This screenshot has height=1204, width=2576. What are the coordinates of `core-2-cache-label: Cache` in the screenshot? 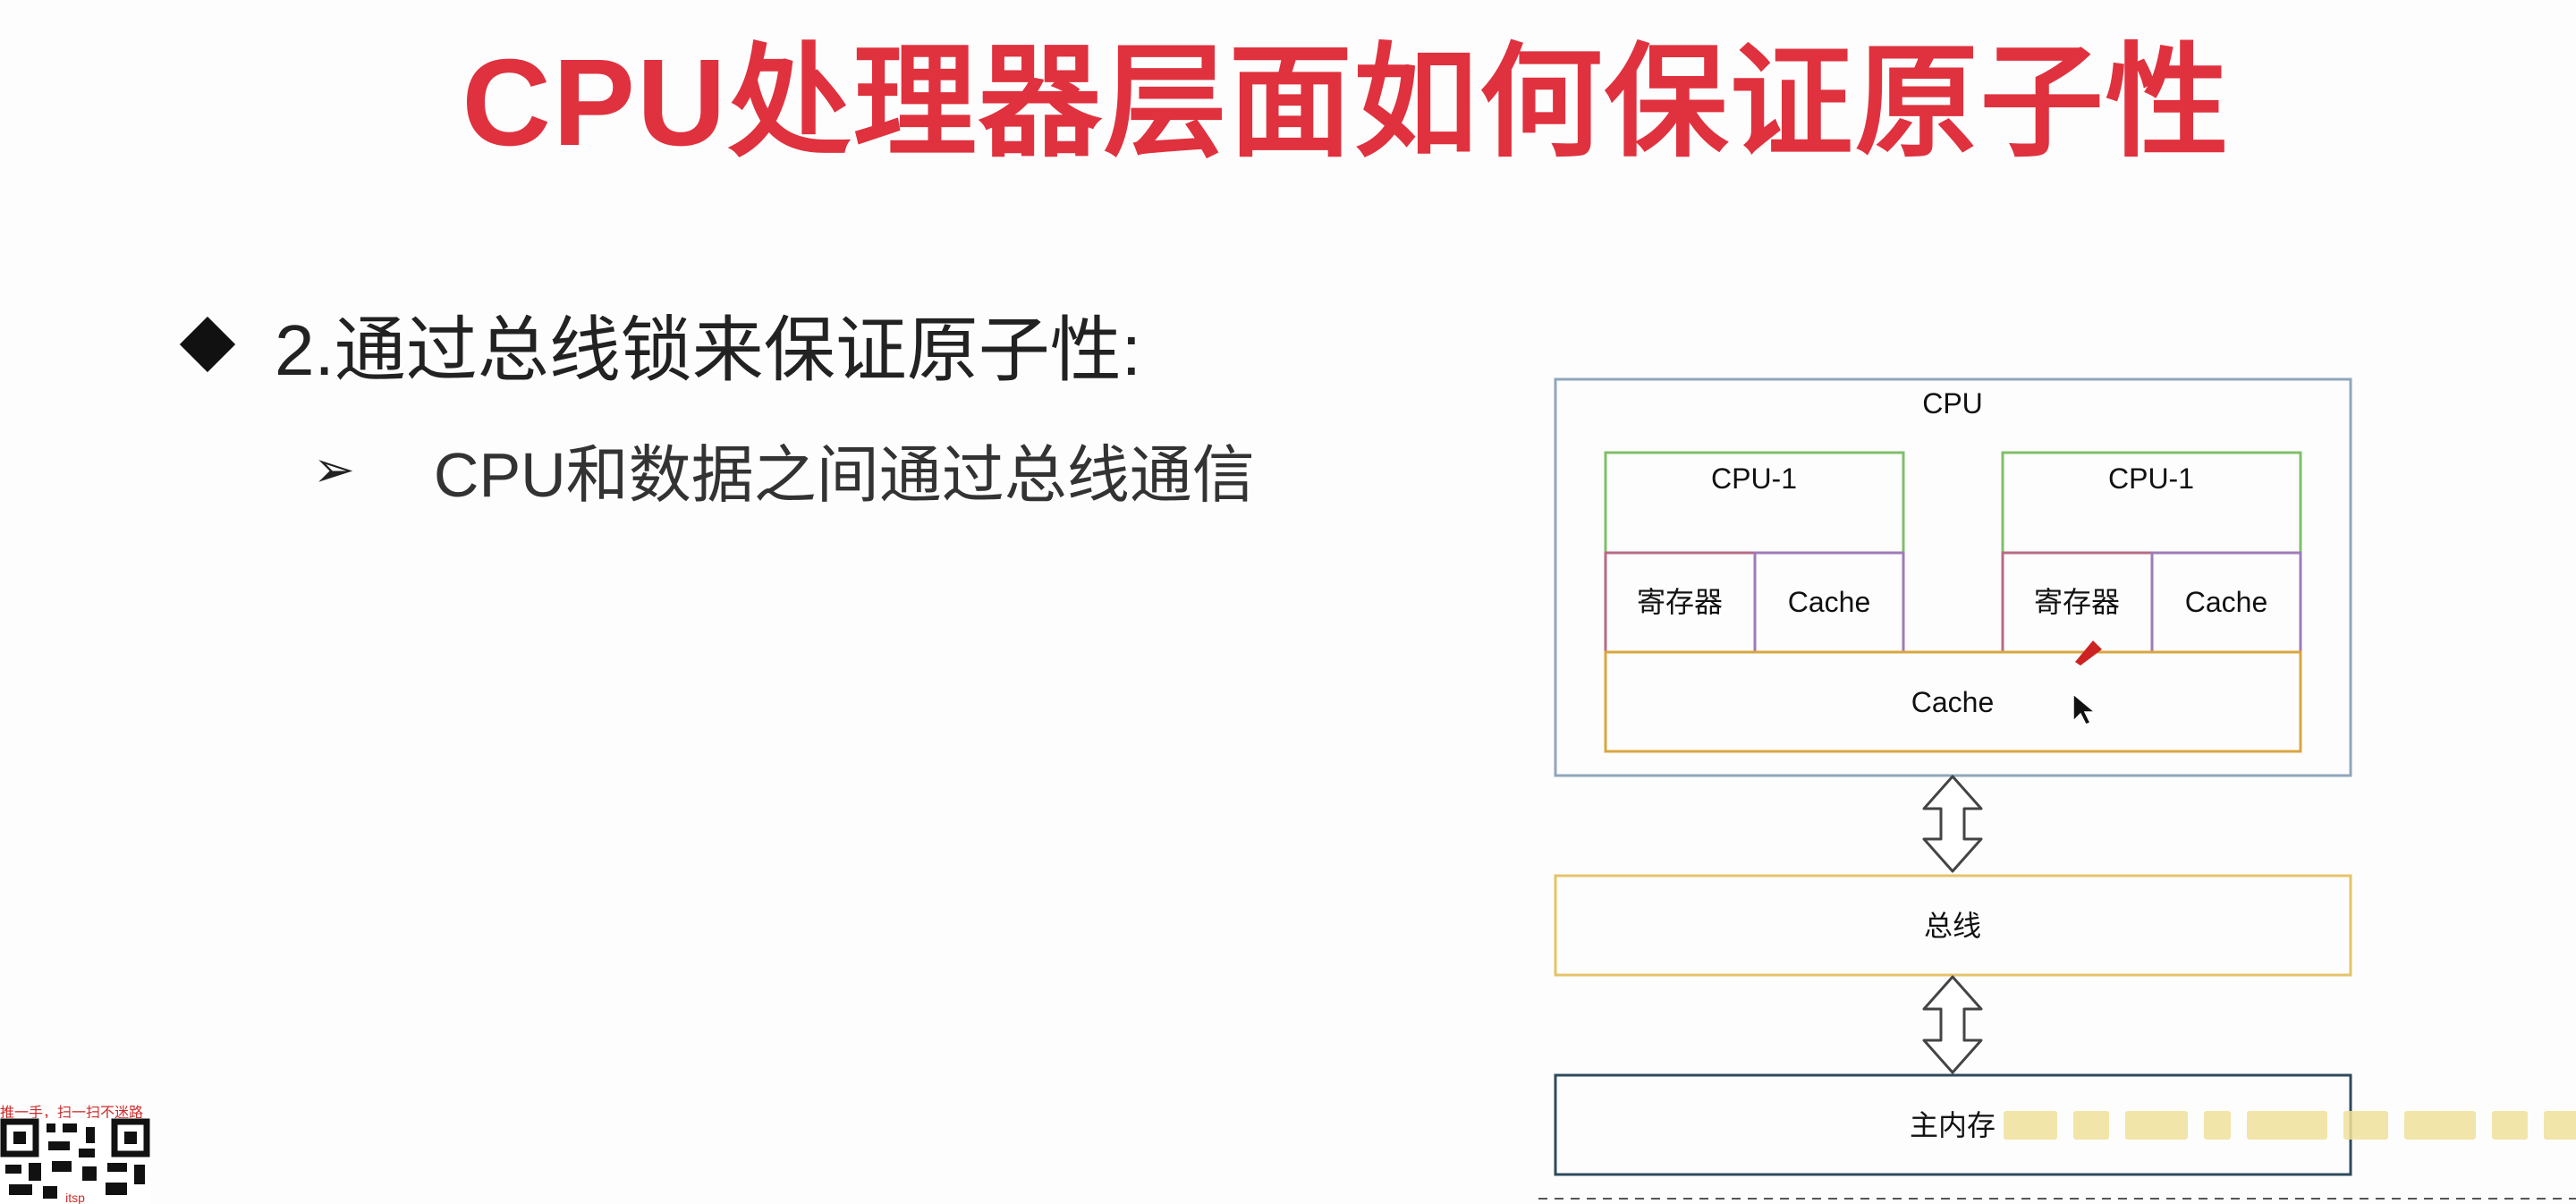 It's located at (2226, 602).